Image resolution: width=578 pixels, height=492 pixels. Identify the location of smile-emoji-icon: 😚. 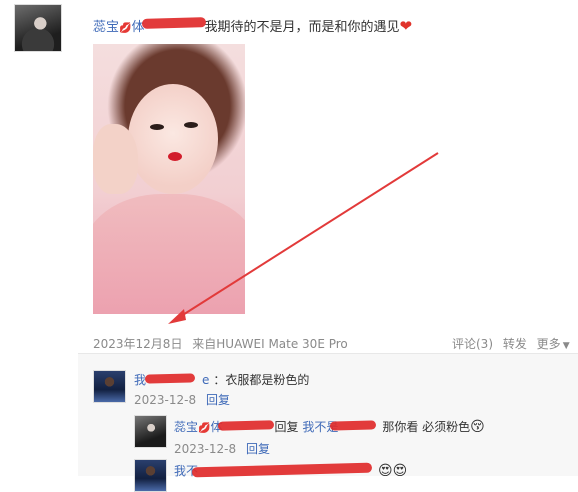
(477, 427).